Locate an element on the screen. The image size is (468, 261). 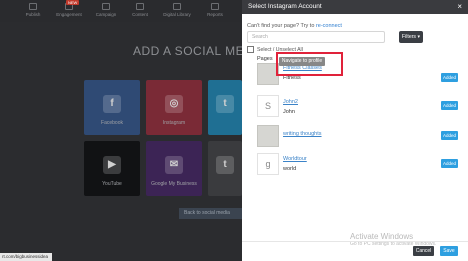
watermark-title: Activate Windows is located at coordinates (382, 236).